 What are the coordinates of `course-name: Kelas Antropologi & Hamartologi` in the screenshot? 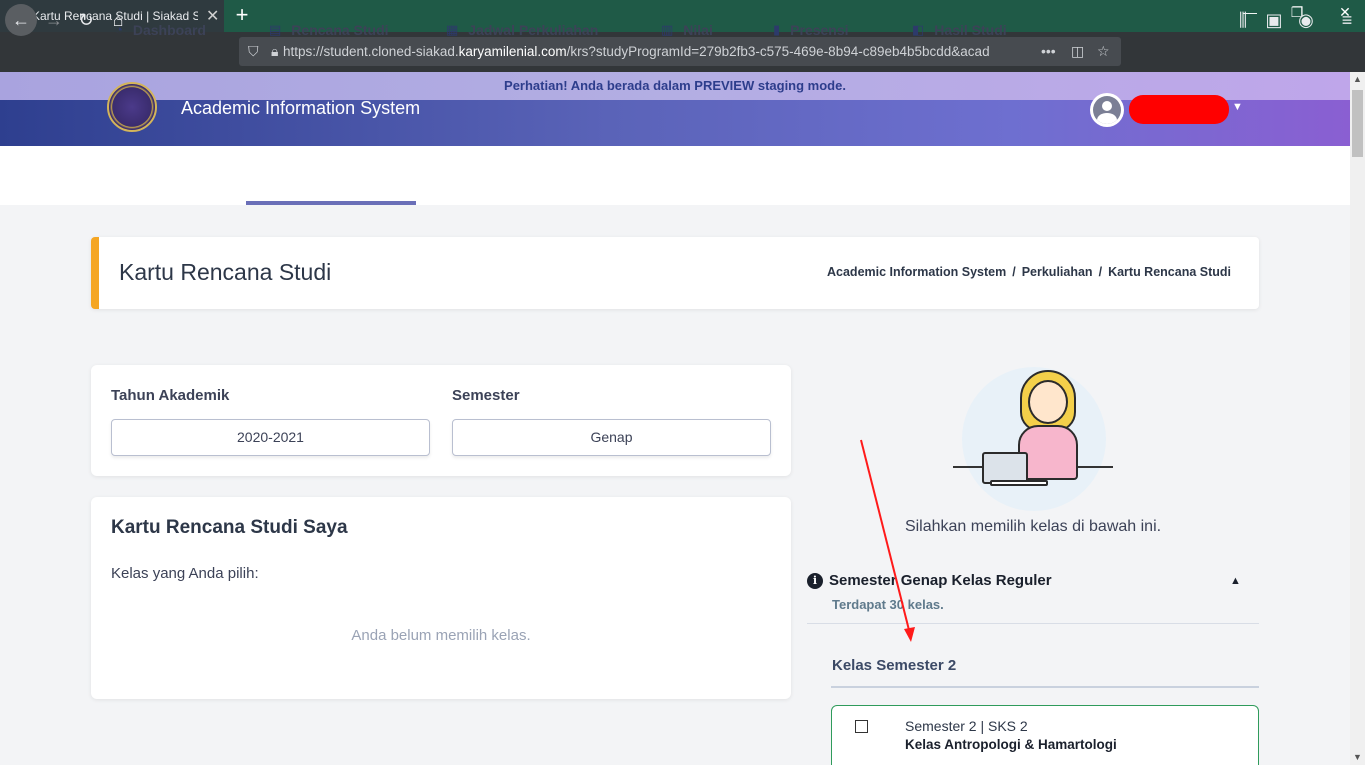 It's located at (1011, 744).